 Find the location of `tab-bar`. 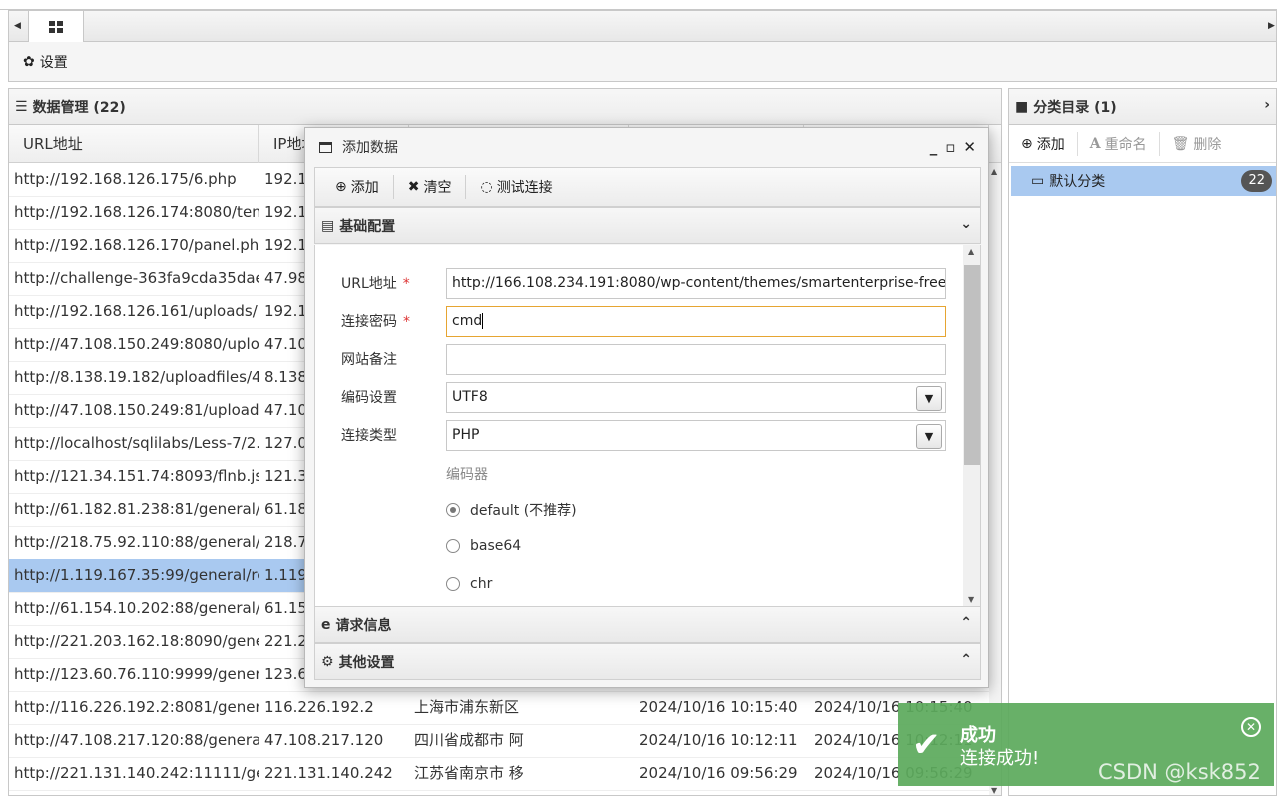

tab-bar is located at coordinates (642, 26).